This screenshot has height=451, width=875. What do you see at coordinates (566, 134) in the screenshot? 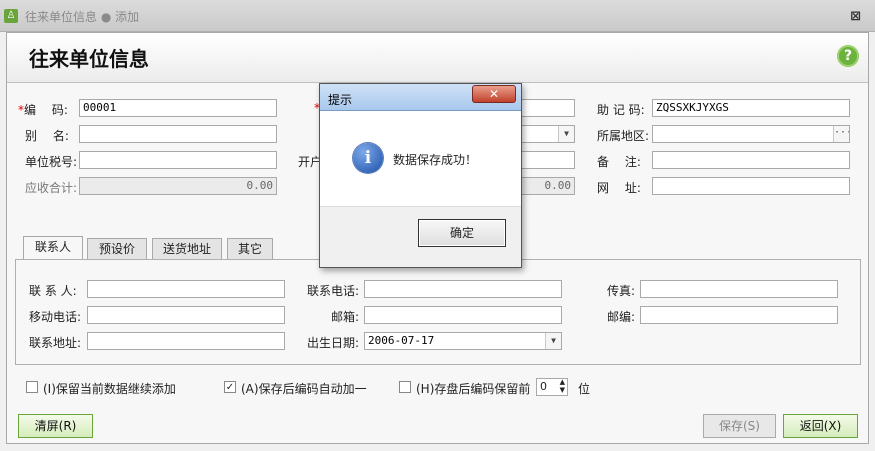
I see `chevron-down-icon: ▼` at bounding box center [566, 134].